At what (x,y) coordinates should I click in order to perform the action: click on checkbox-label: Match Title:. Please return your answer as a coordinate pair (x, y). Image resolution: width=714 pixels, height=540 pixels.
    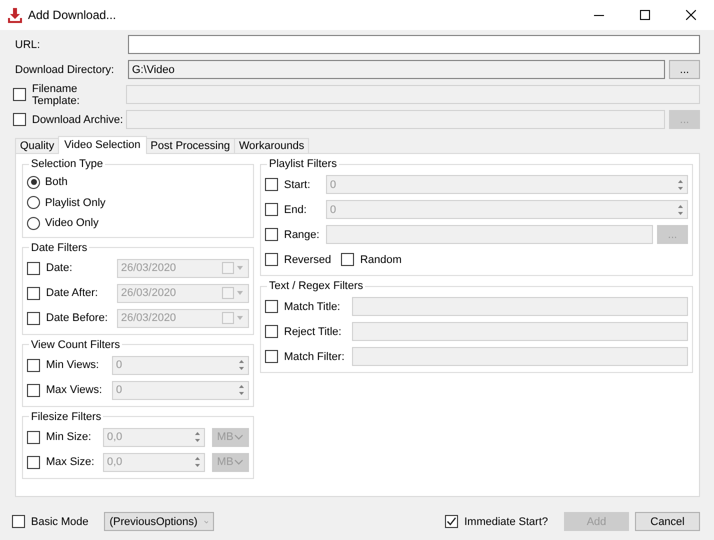
    Looking at the image, I should click on (313, 306).